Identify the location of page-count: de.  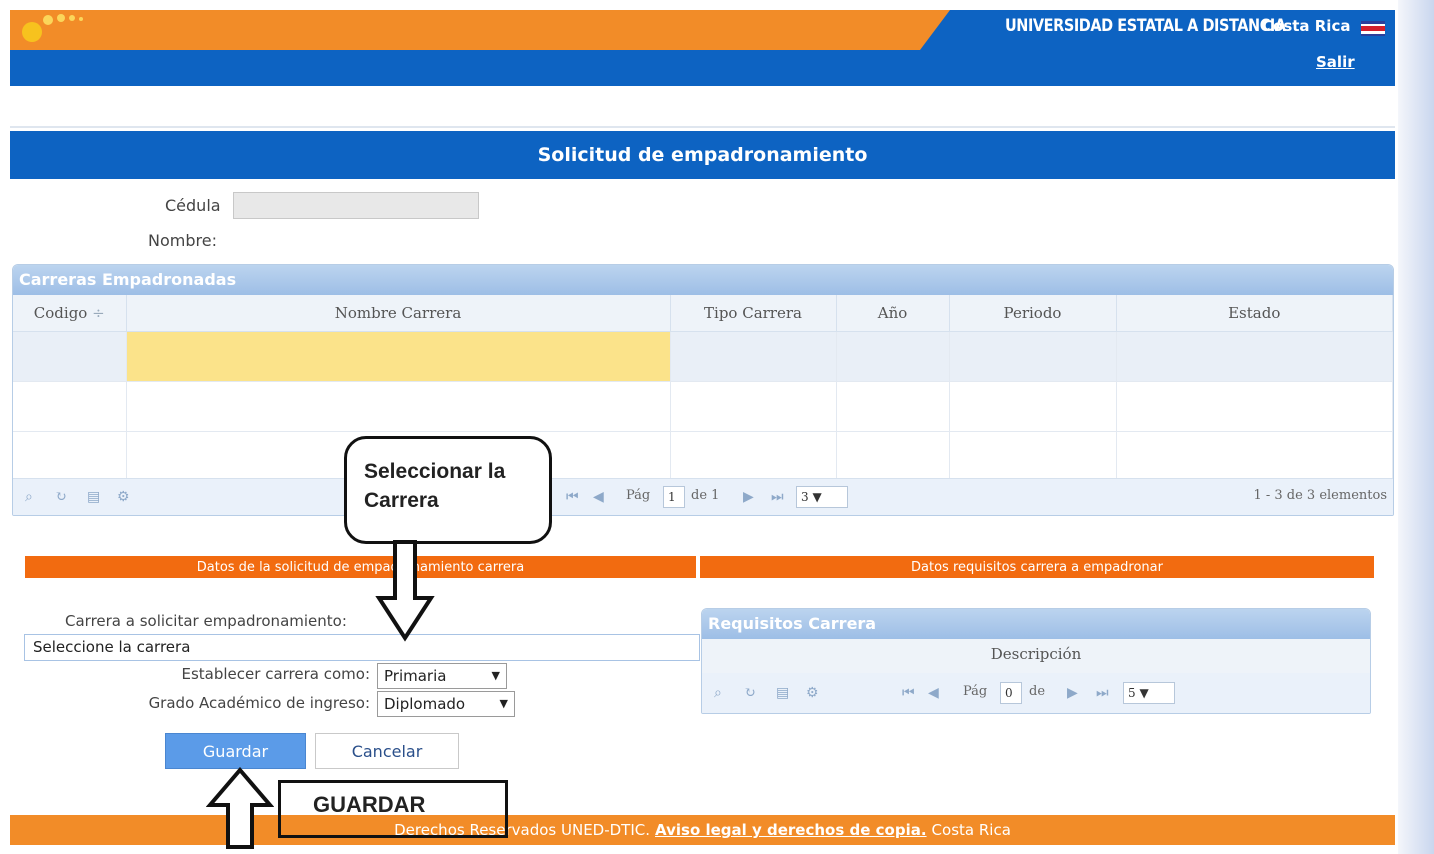
(1037, 691).